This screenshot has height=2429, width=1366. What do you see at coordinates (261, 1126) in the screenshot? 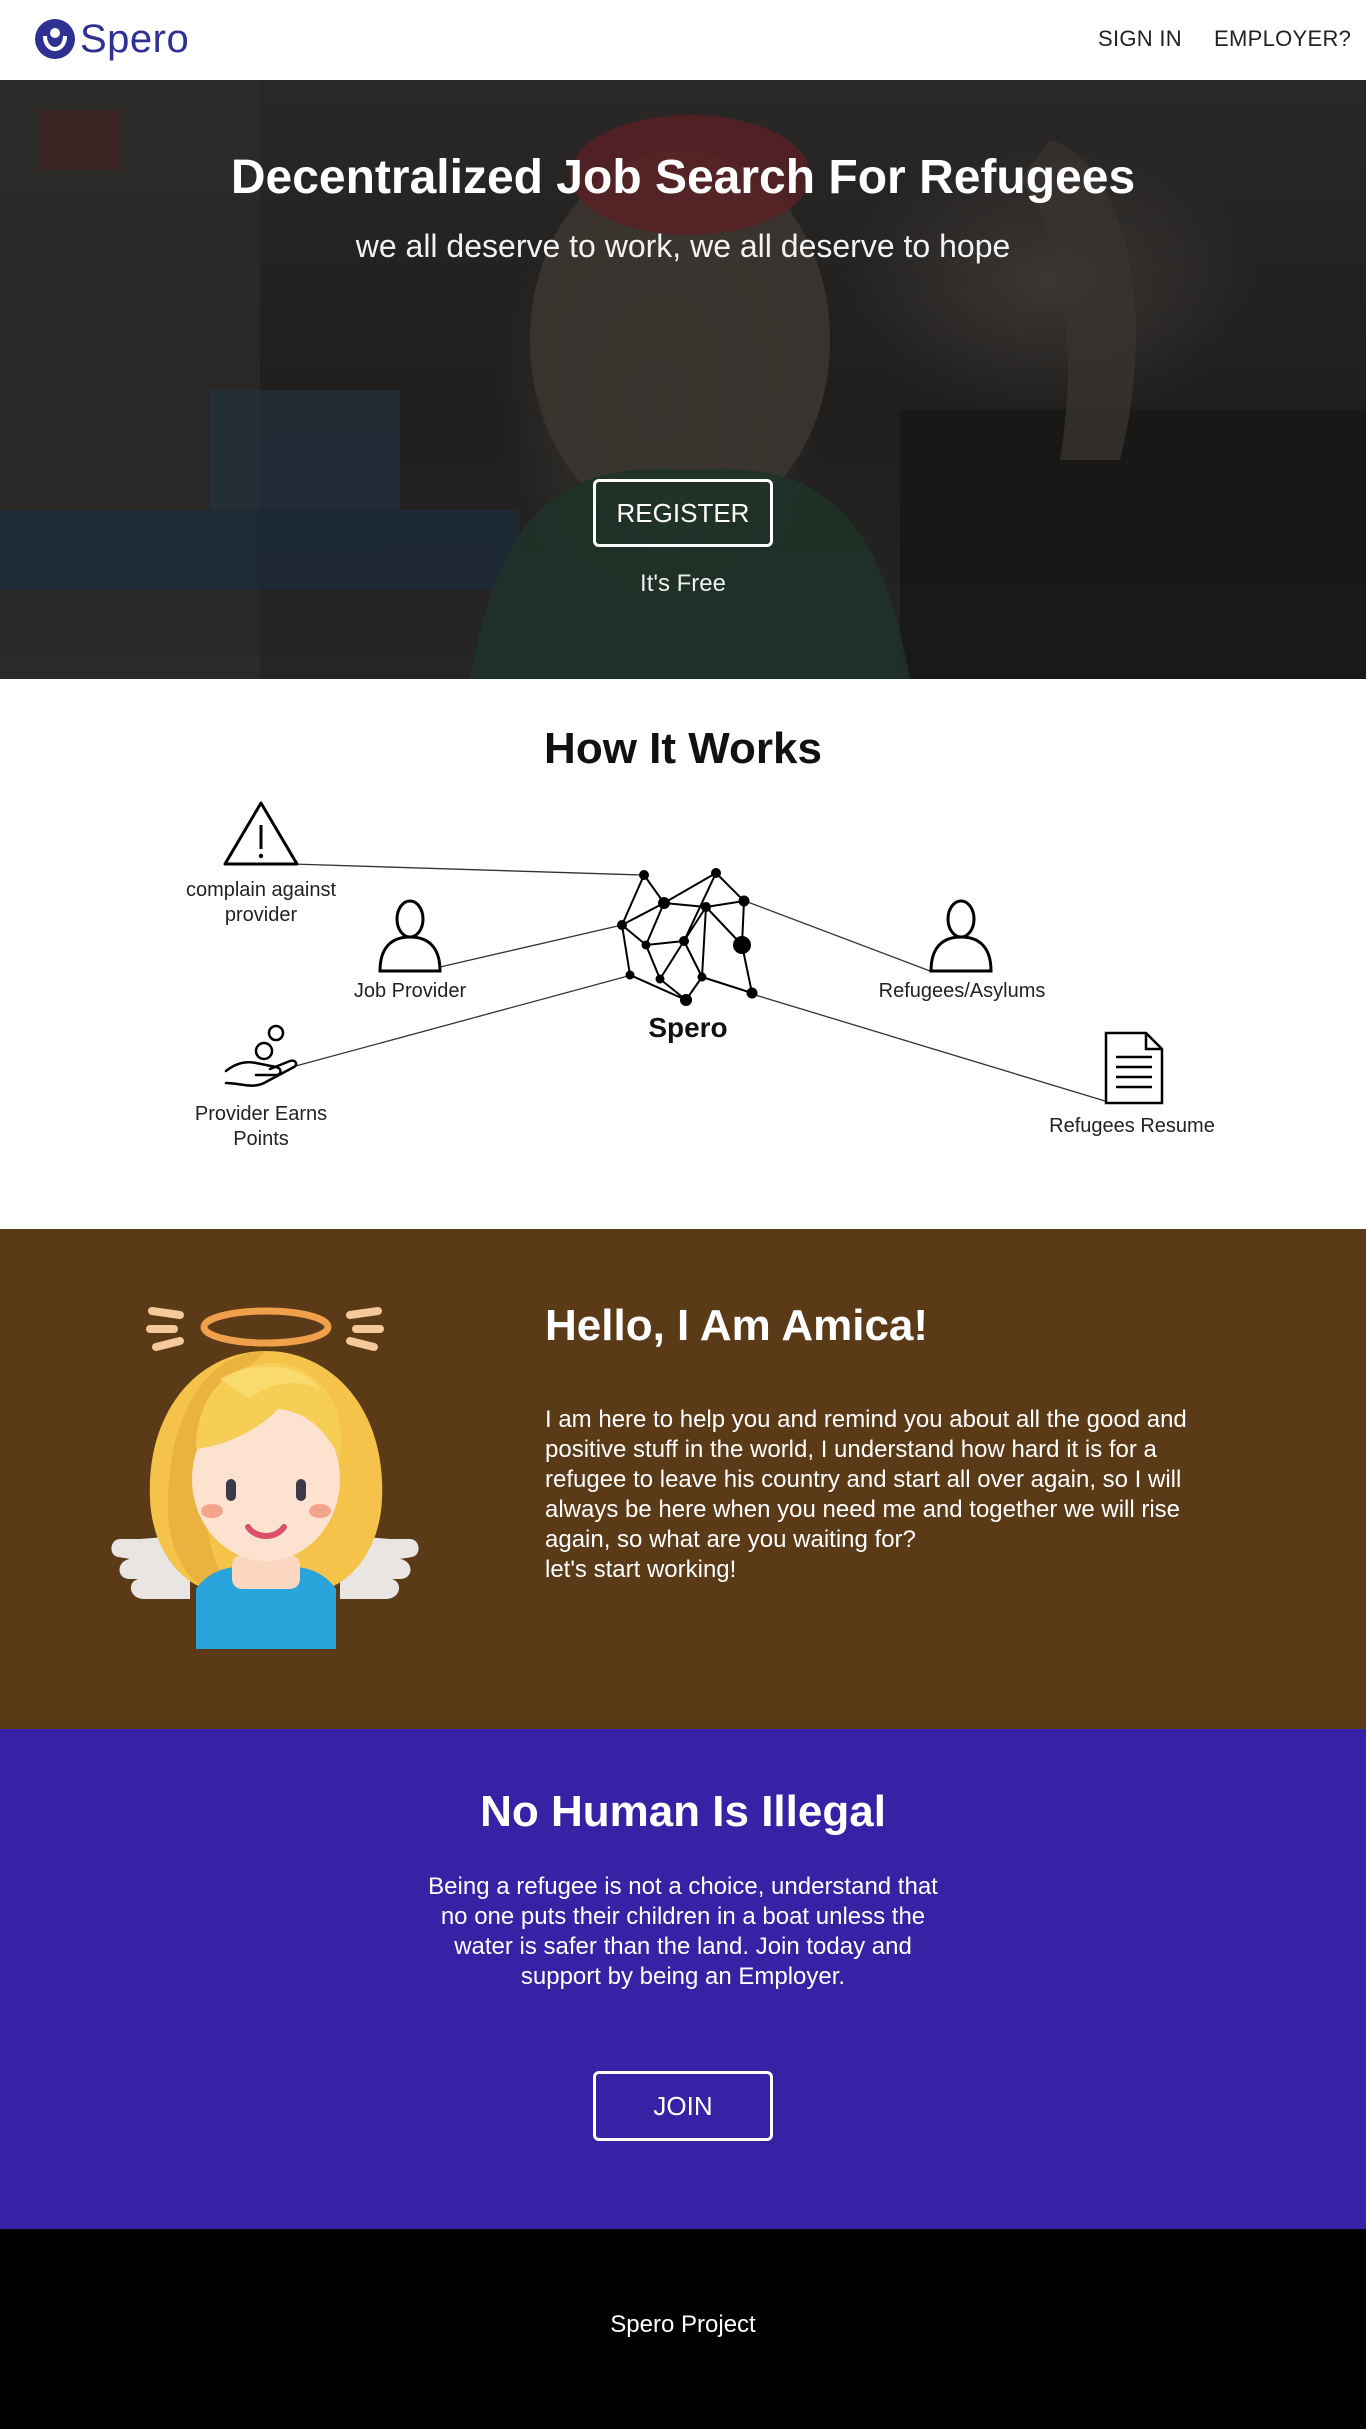
I see `node-label-earn-points: Provider Earns Points` at bounding box center [261, 1126].